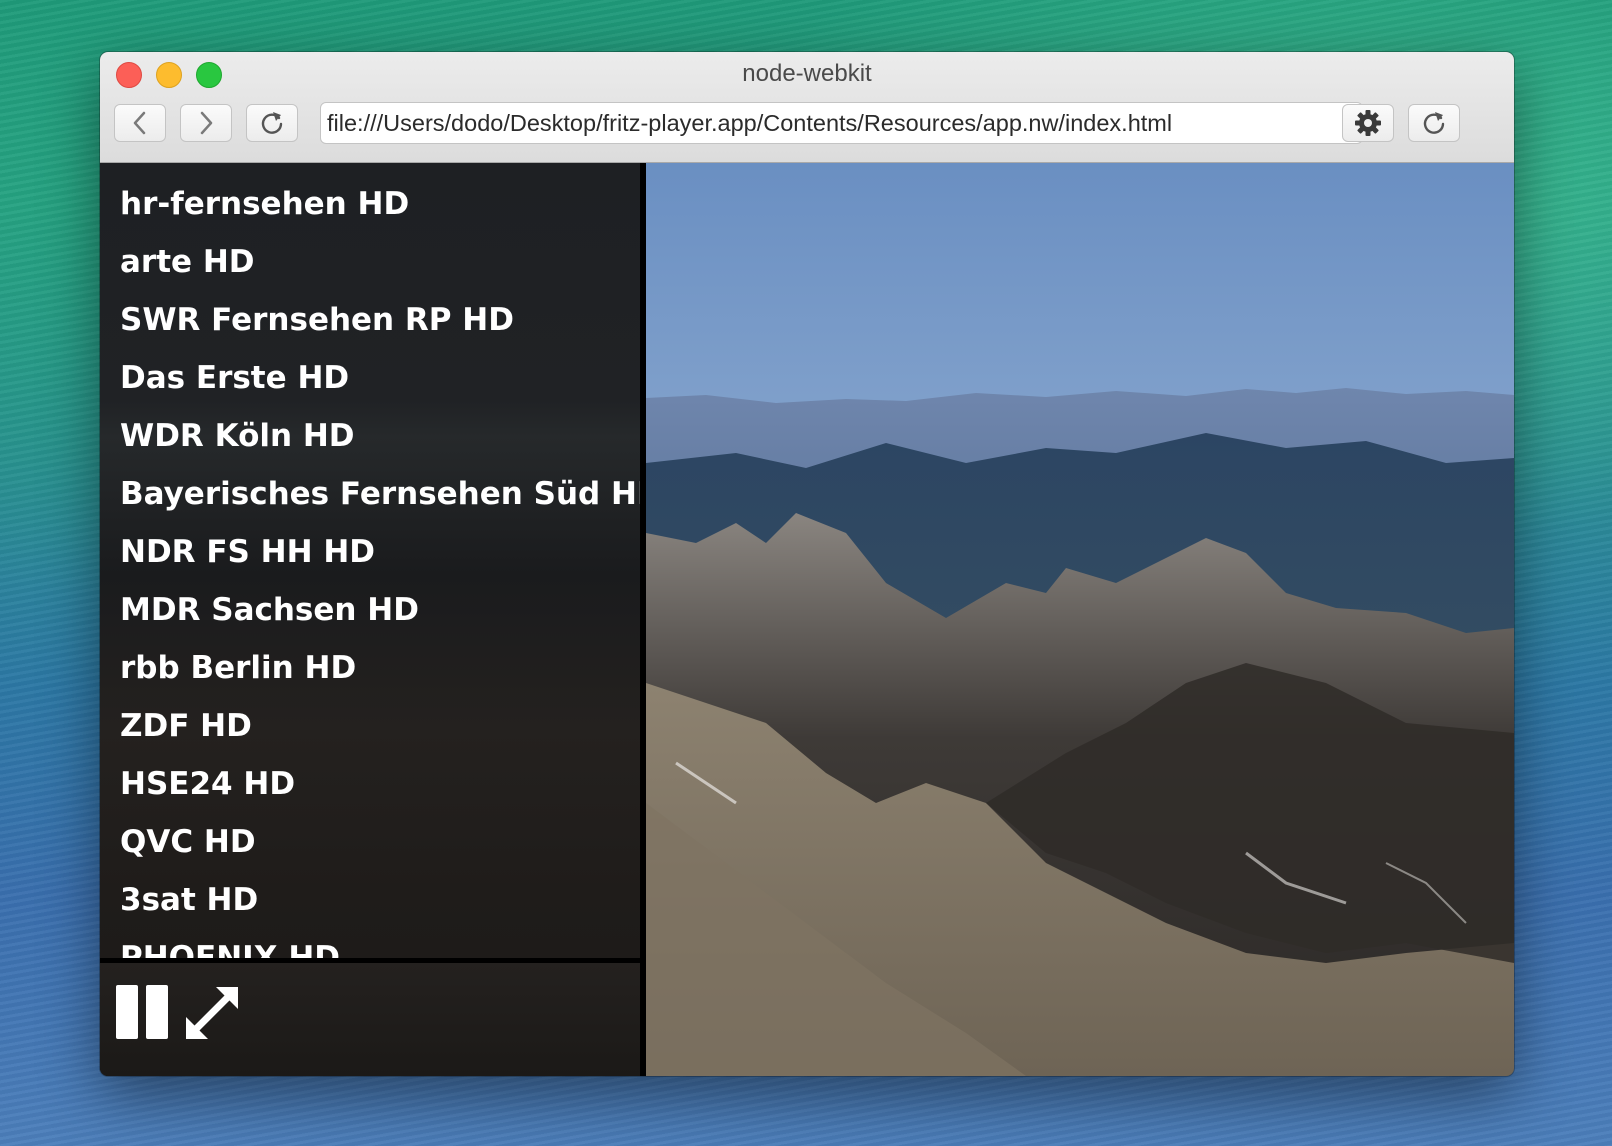  I want to click on gear-icon, so click(1368, 123).